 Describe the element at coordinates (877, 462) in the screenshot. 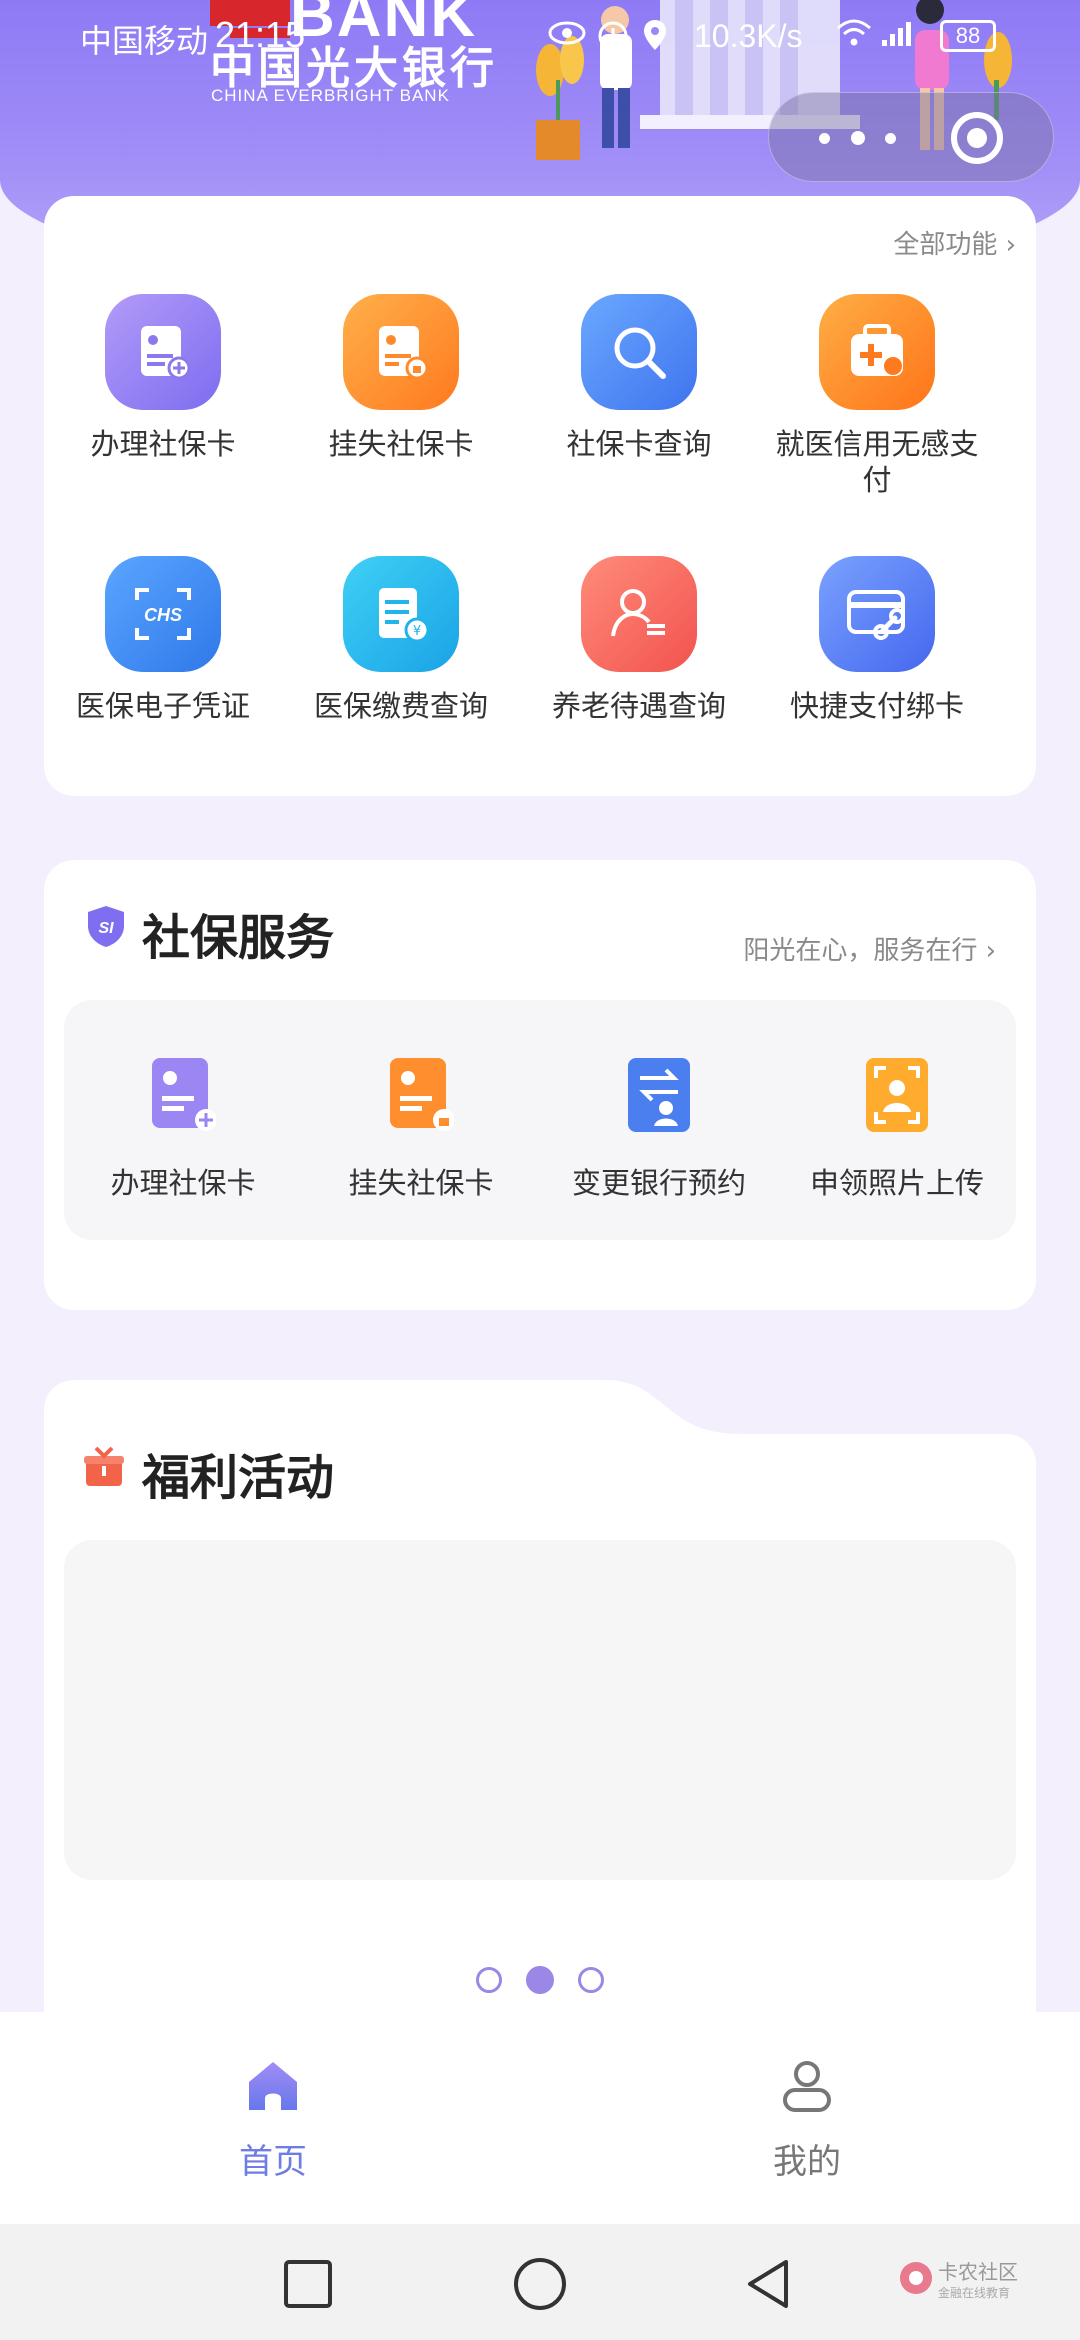

I see `function-label: 就医信用无感支付` at that location.